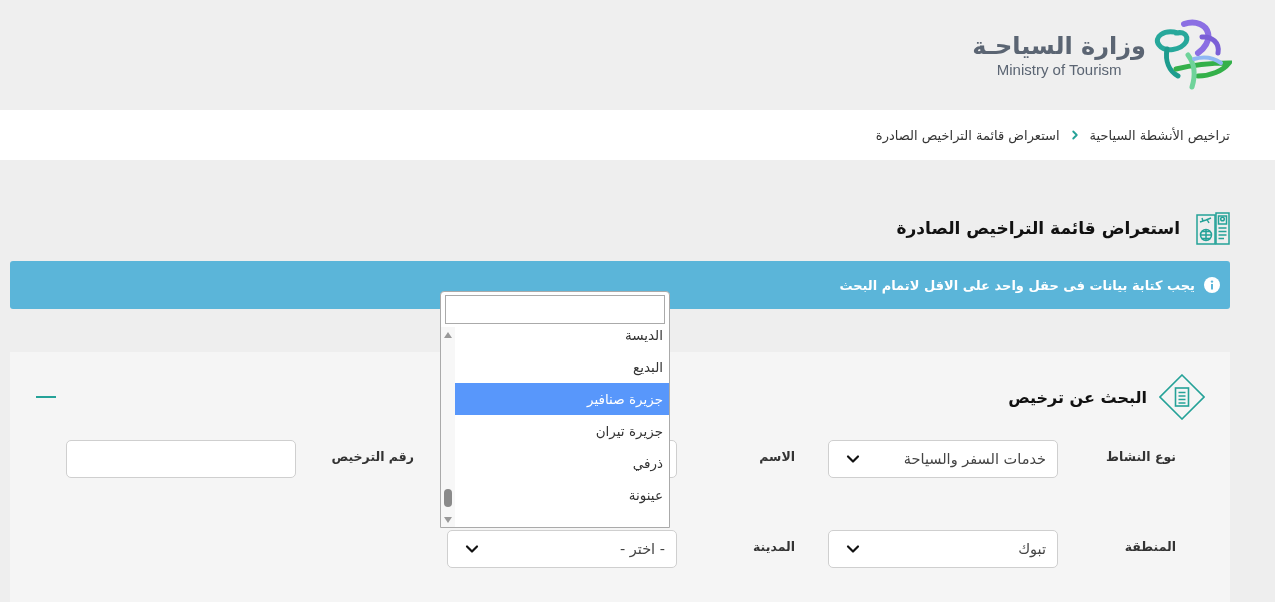 This screenshot has height=602, width=1275. I want to click on document-diamond-icon, so click(1182, 397).